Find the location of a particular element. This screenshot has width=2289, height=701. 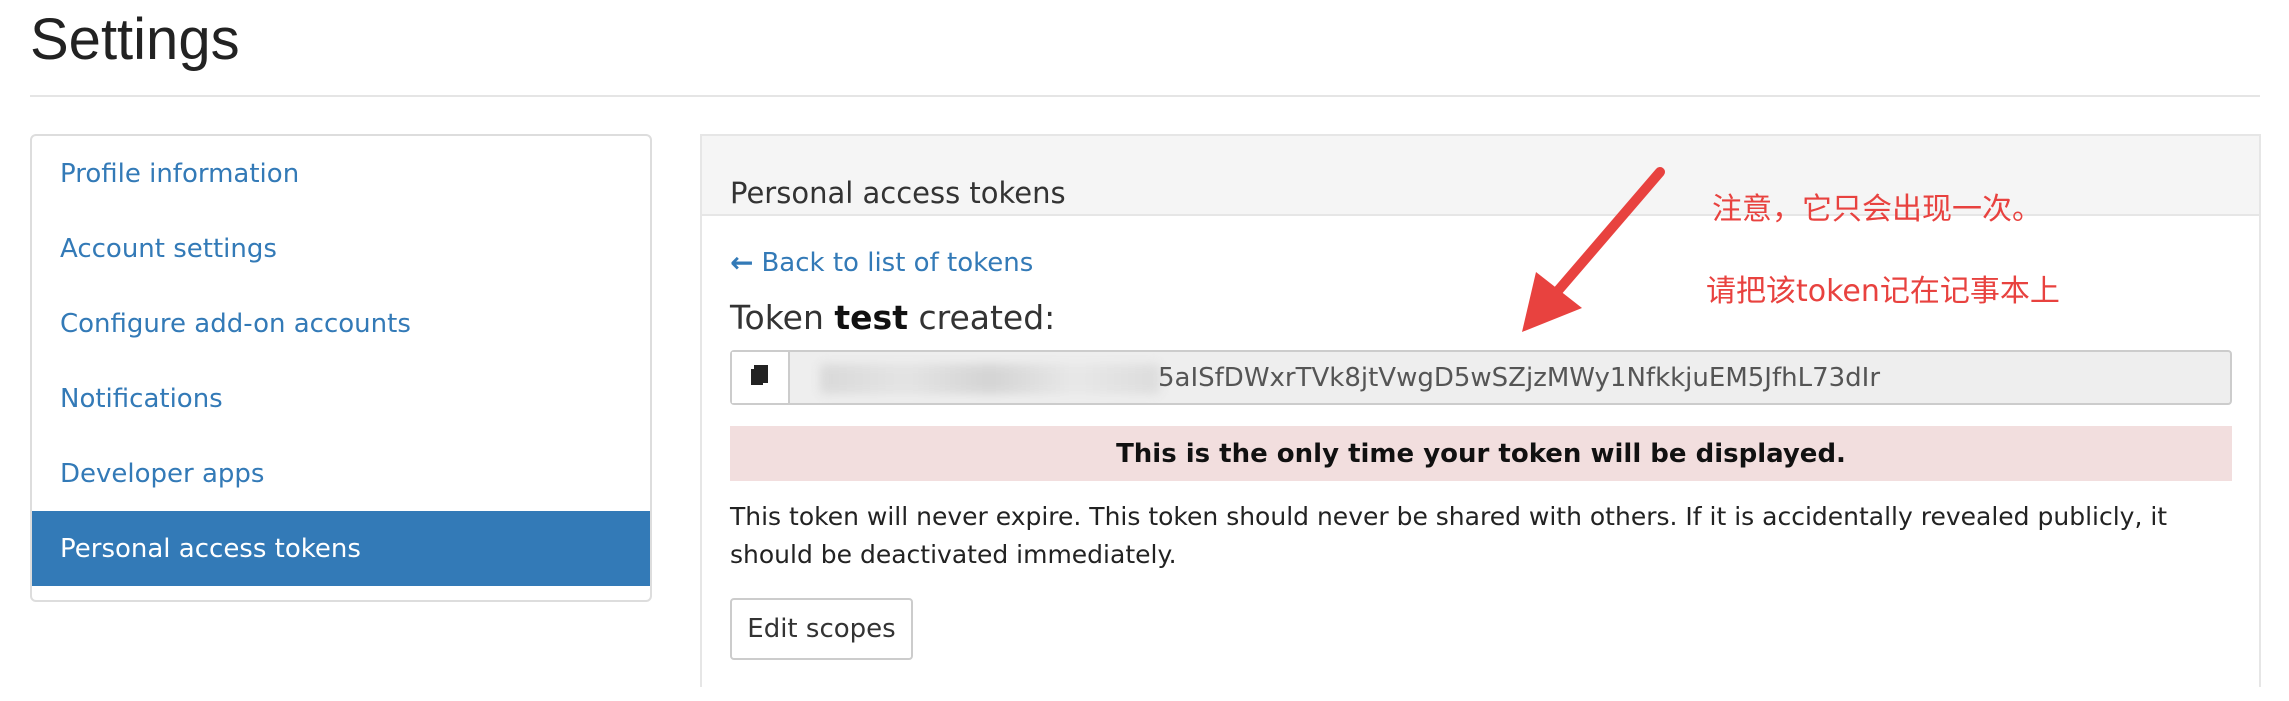

sidebar-item-label: Profile information is located at coordinates (180, 173).